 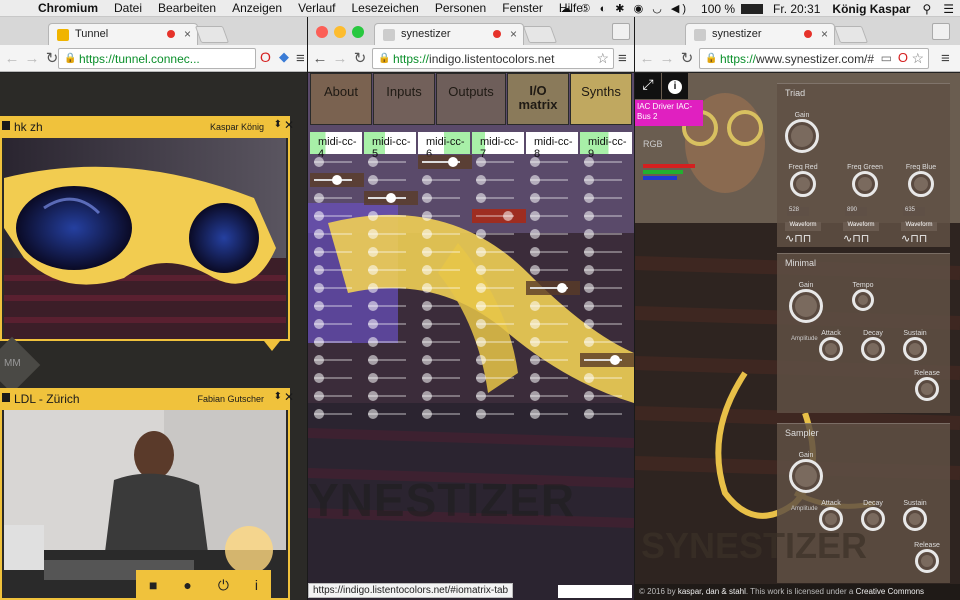 What do you see at coordinates (289, 397) in the screenshot?
I see `close-panel-icon: ✕` at bounding box center [289, 397].